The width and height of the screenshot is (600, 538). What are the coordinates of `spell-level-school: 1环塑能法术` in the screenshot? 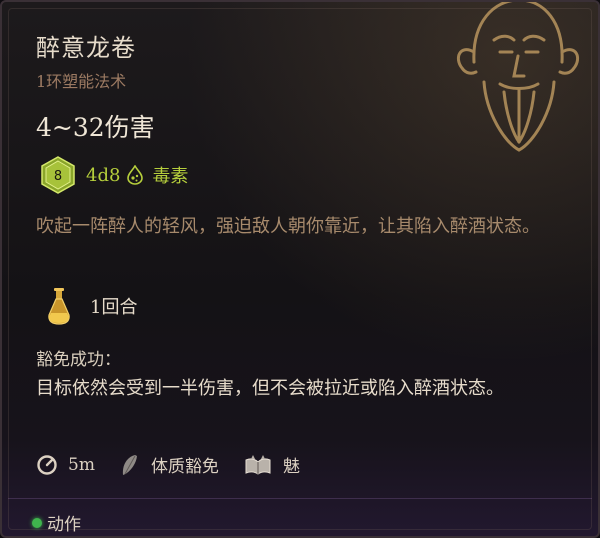 It's located at (81, 81).